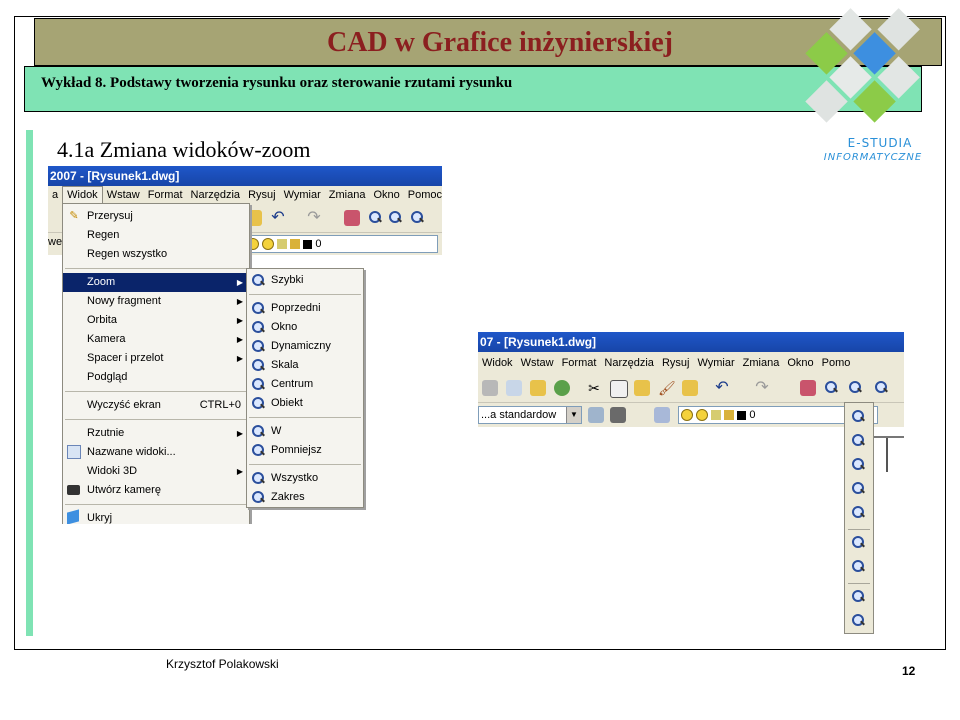  What do you see at coordinates (594, 388) in the screenshot?
I see `cut-icon: ✂` at bounding box center [594, 388].